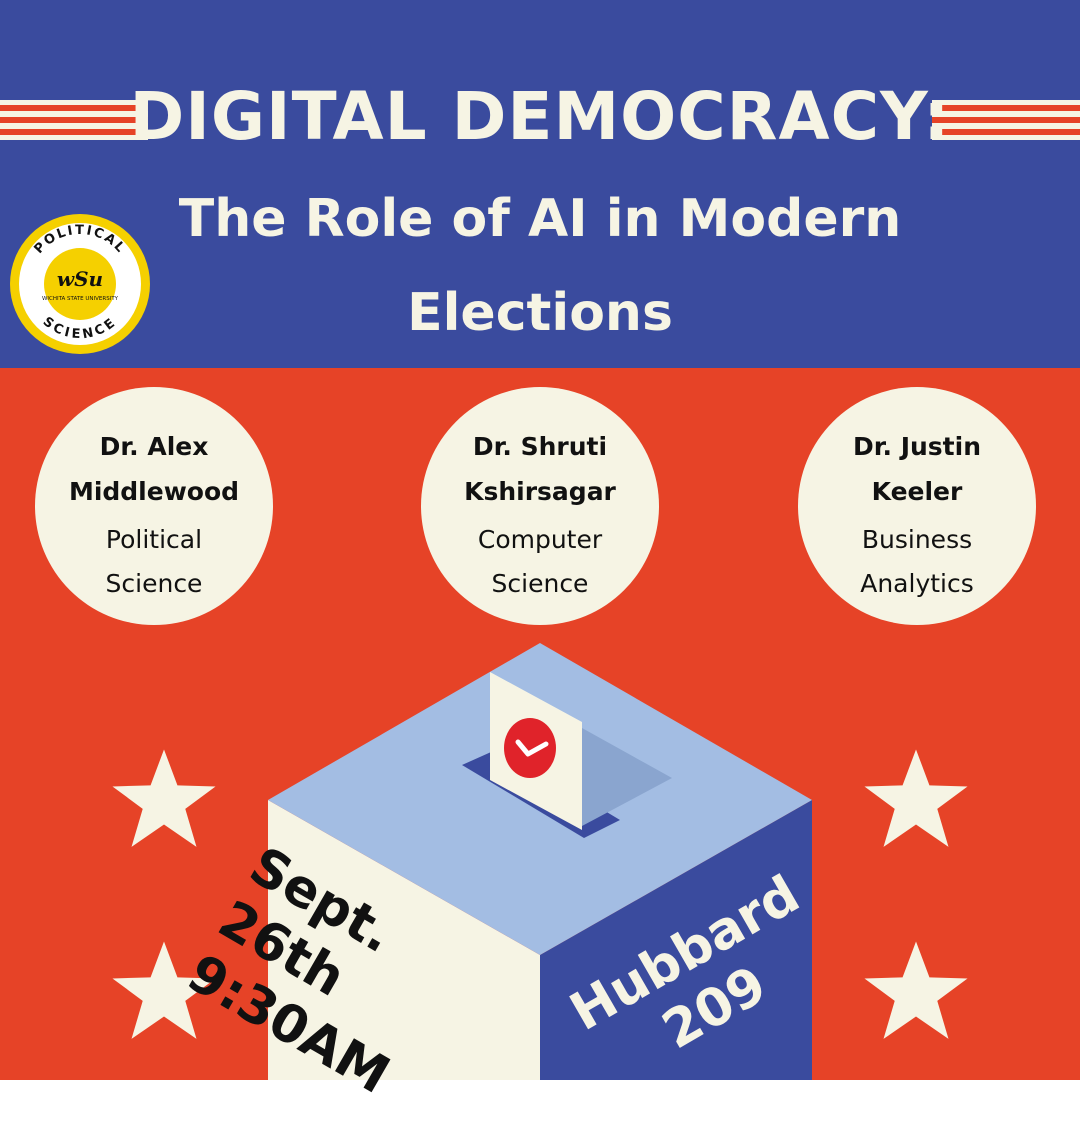 The image size is (1080, 1136). Describe the element at coordinates (530, 748) in the screenshot. I see `checkmark-icon` at that location.